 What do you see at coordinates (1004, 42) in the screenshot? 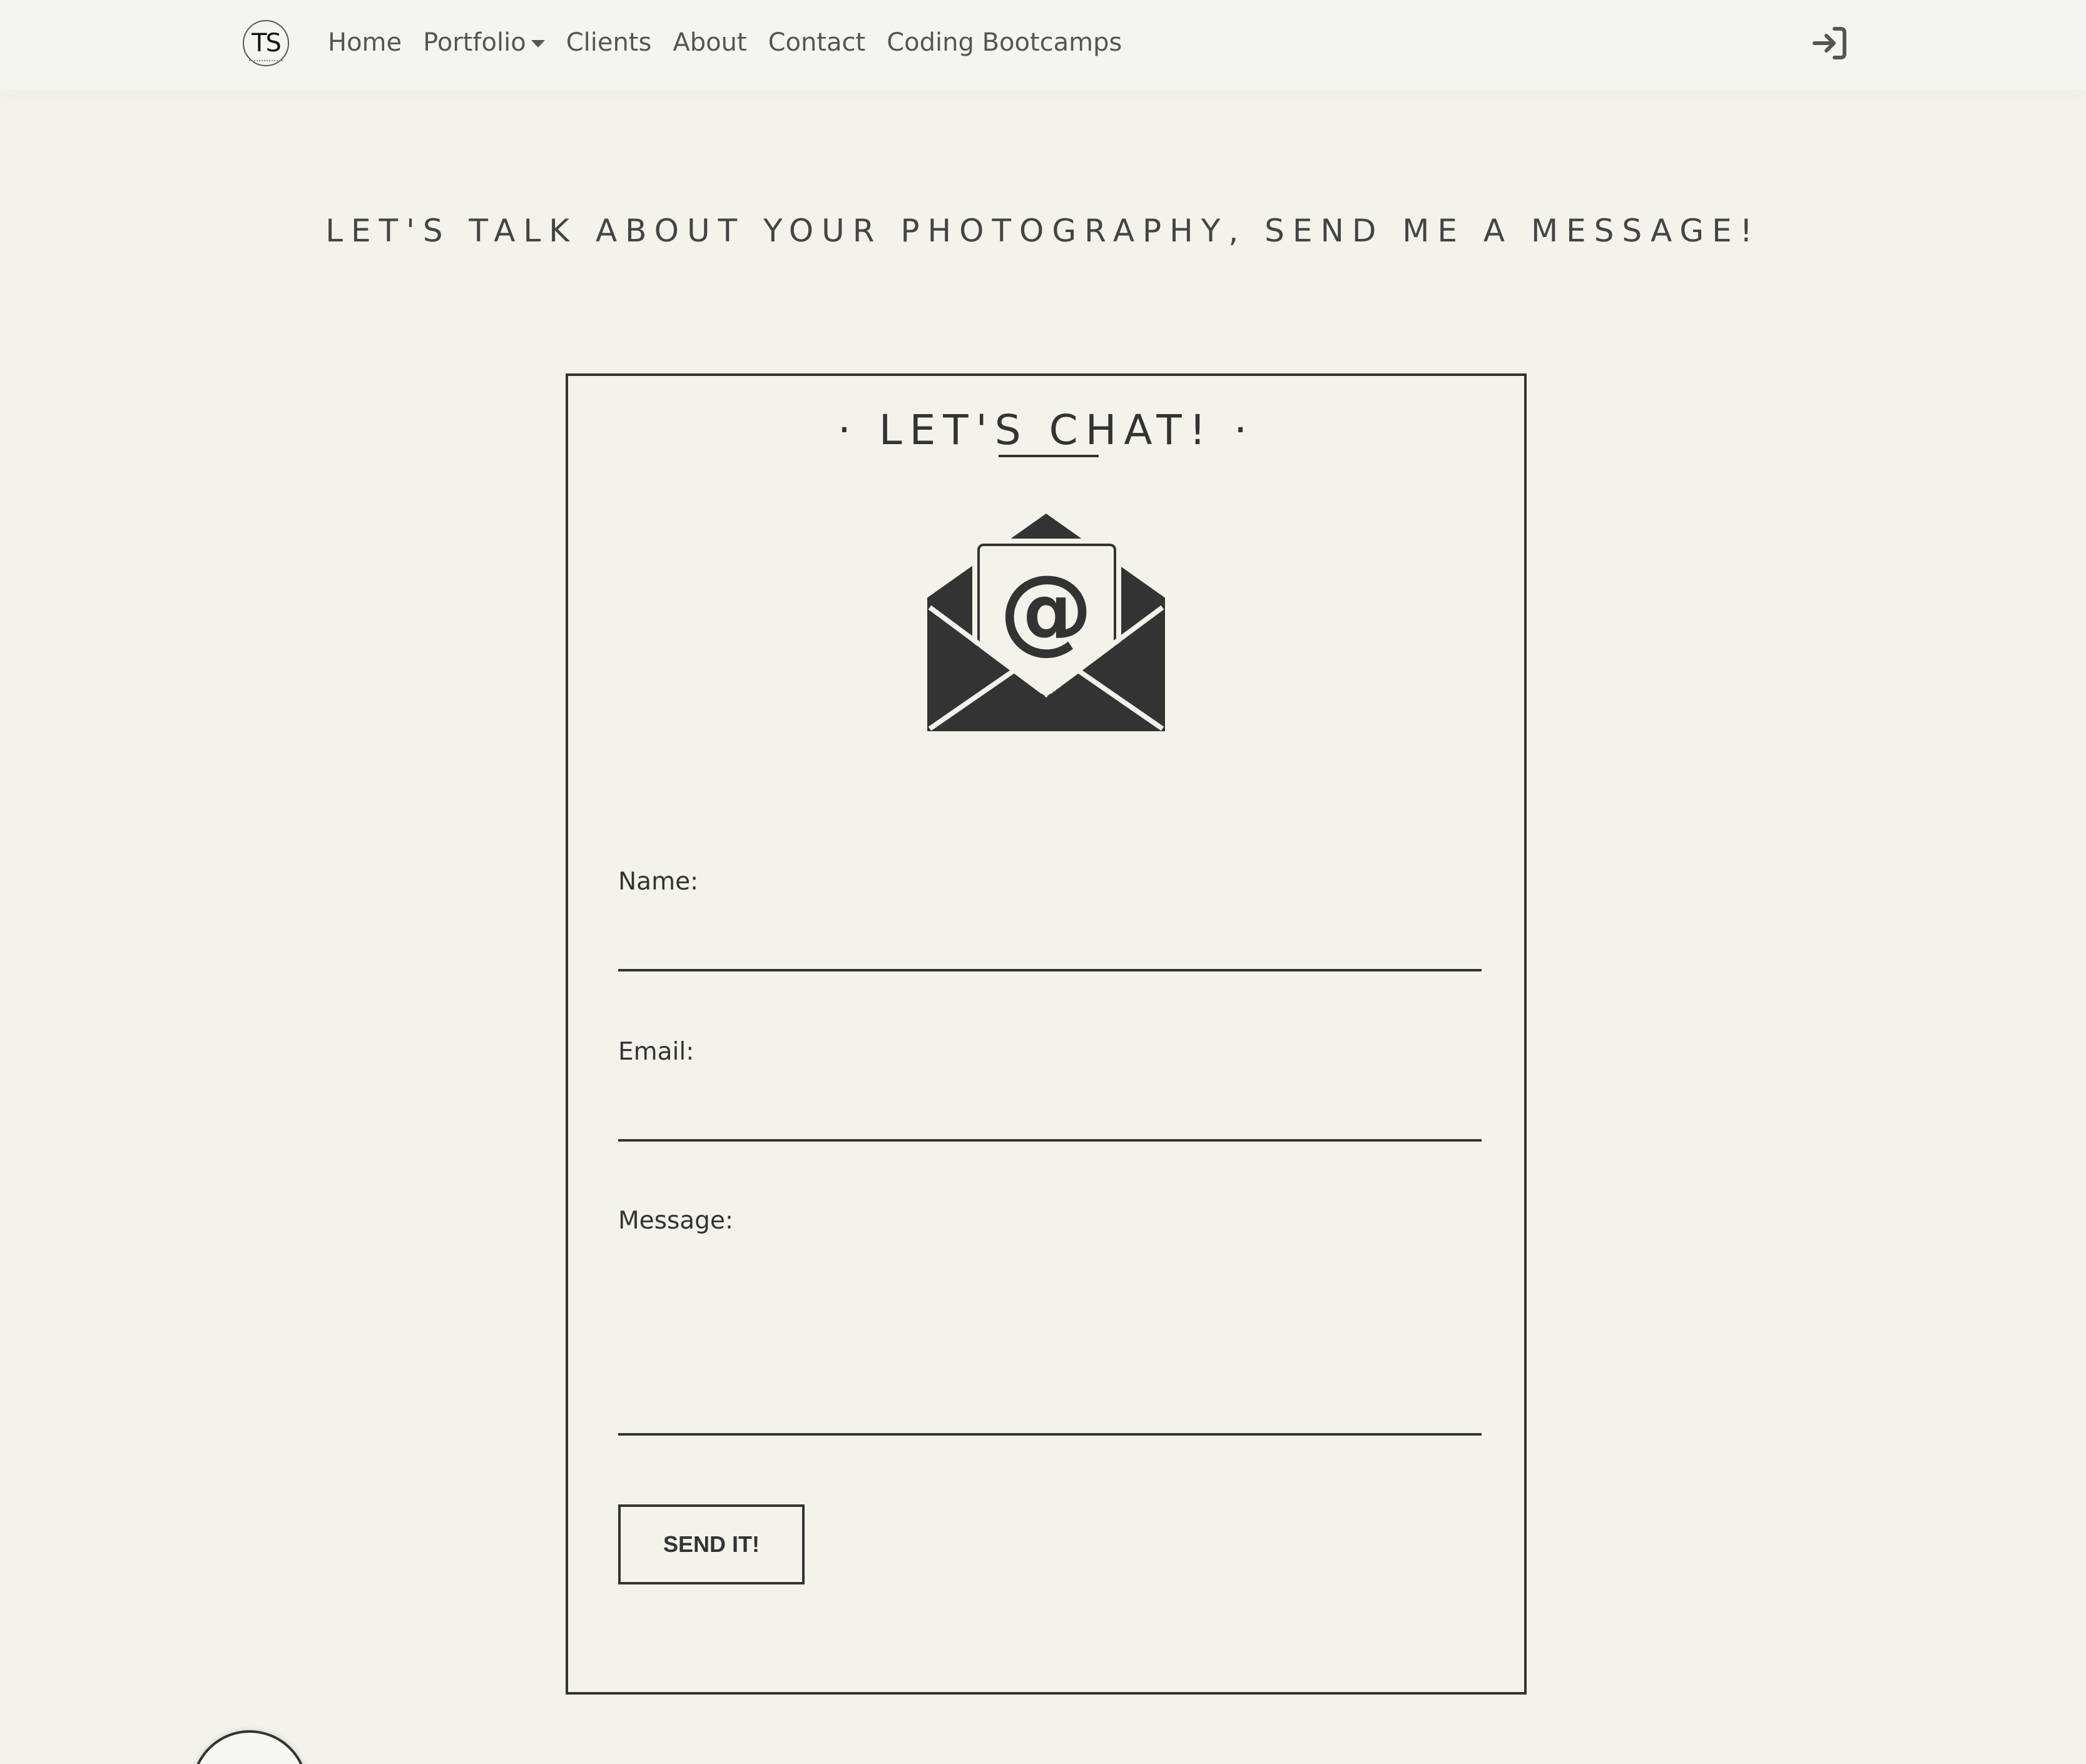
I see `nav-link-coding-bootcamps: Coding Bootcamps` at bounding box center [1004, 42].